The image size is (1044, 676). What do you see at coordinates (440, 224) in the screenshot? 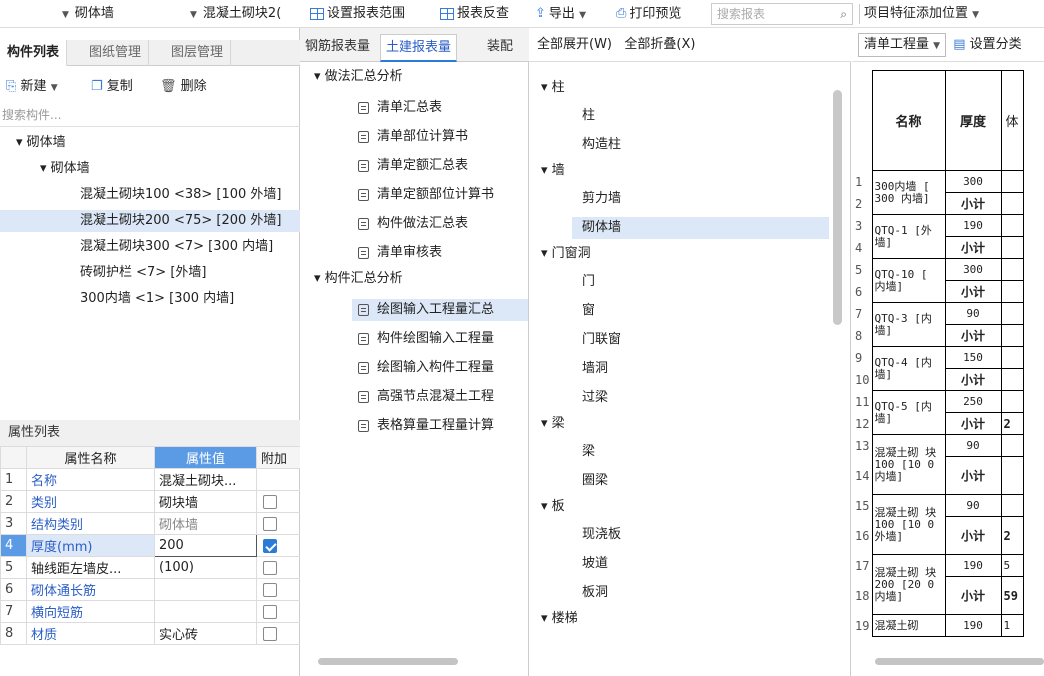
I see `report-item: 构件做法汇总表` at bounding box center [440, 224].